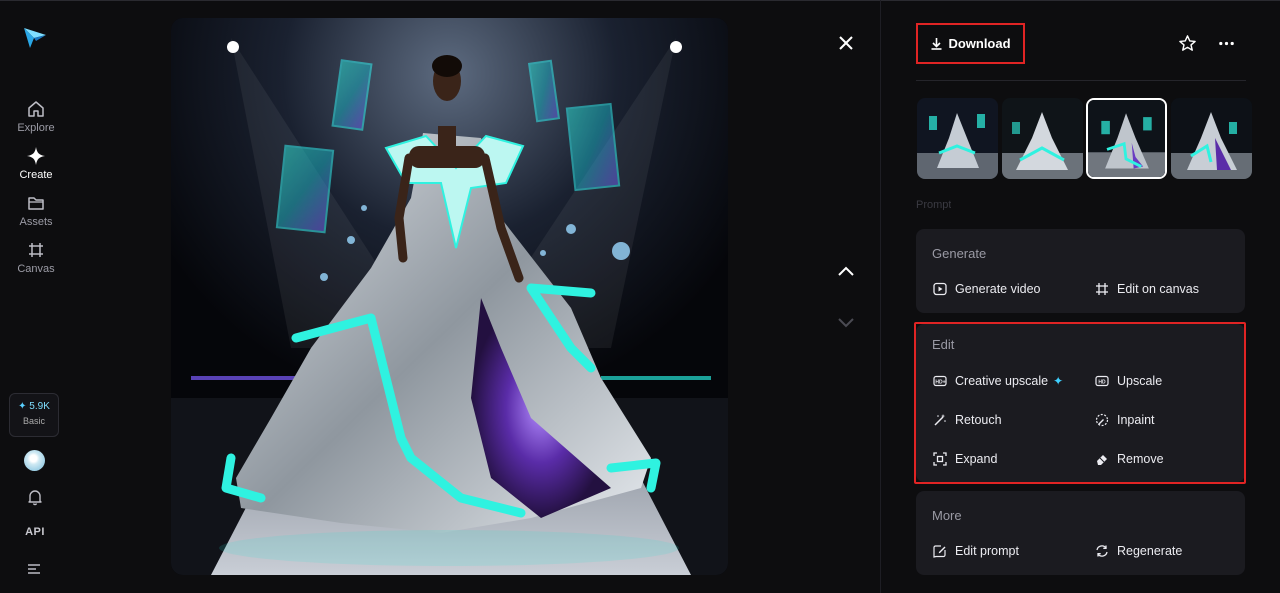  Describe the element at coordinates (1102, 460) in the screenshot. I see `eraser-icon` at that location.